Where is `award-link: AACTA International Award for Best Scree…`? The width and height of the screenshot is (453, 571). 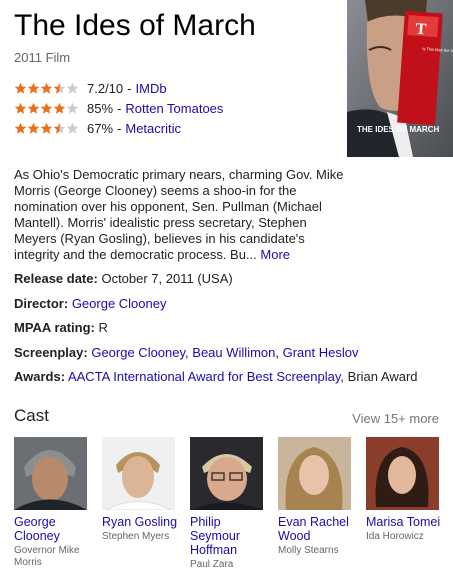
award-link: AACTA International Award for Best Scree… is located at coordinates (204, 376).